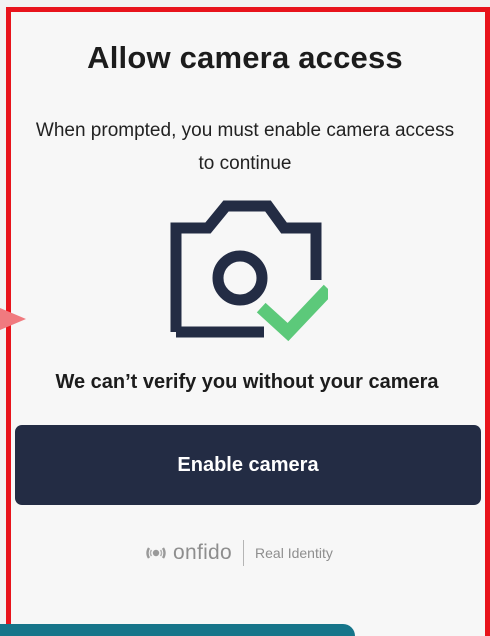  Describe the element at coordinates (177, 630) in the screenshot. I see `bottom-bar` at that location.